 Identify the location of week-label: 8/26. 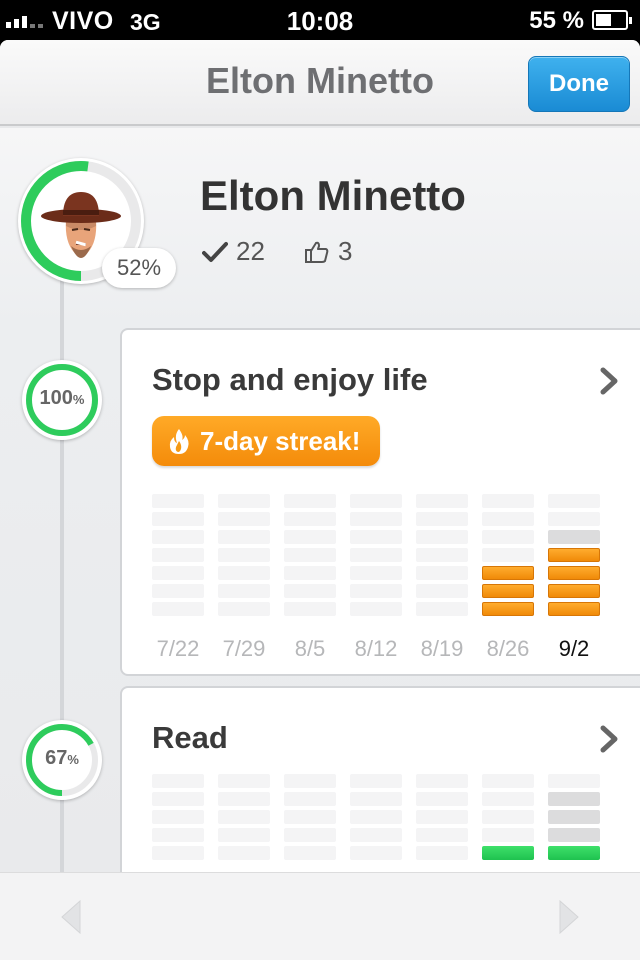
(508, 648).